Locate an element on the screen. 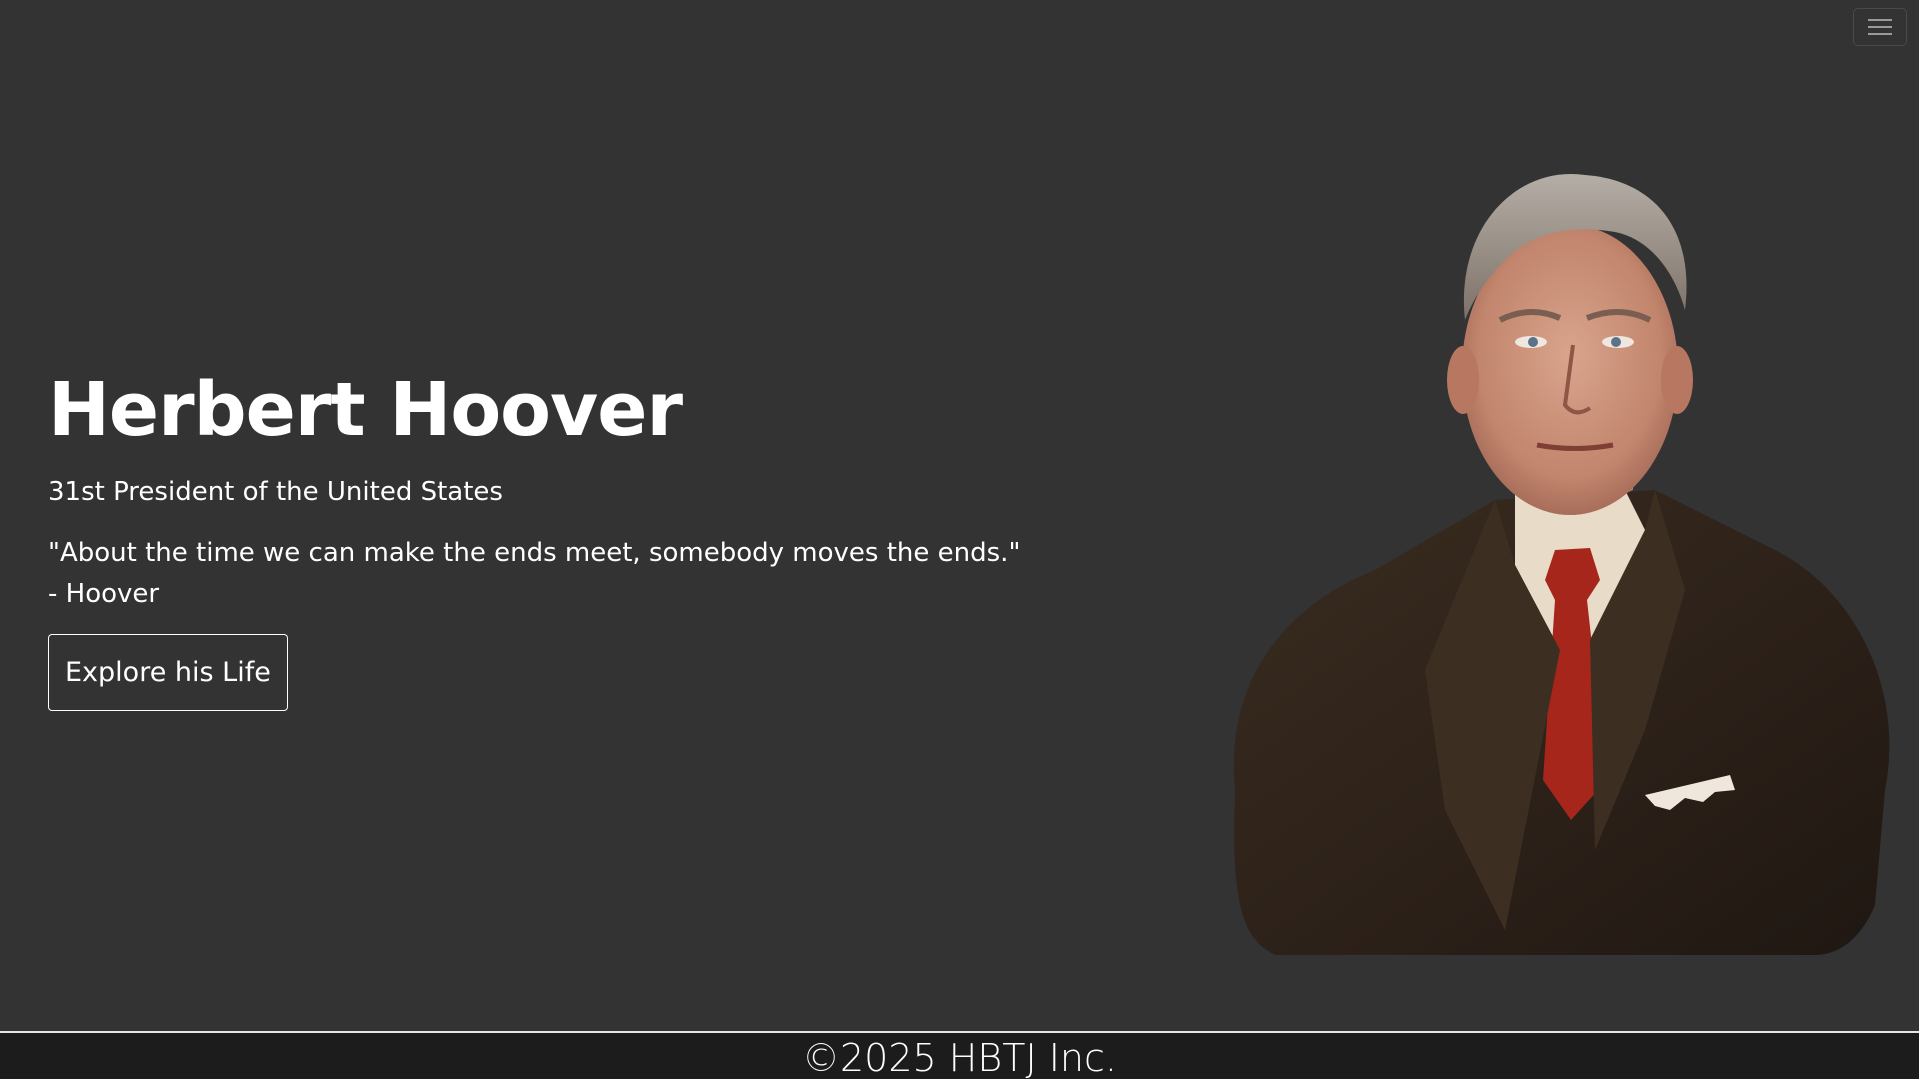 The image size is (1919, 1079). page-title: Herbert Hoover is located at coordinates (365, 410).